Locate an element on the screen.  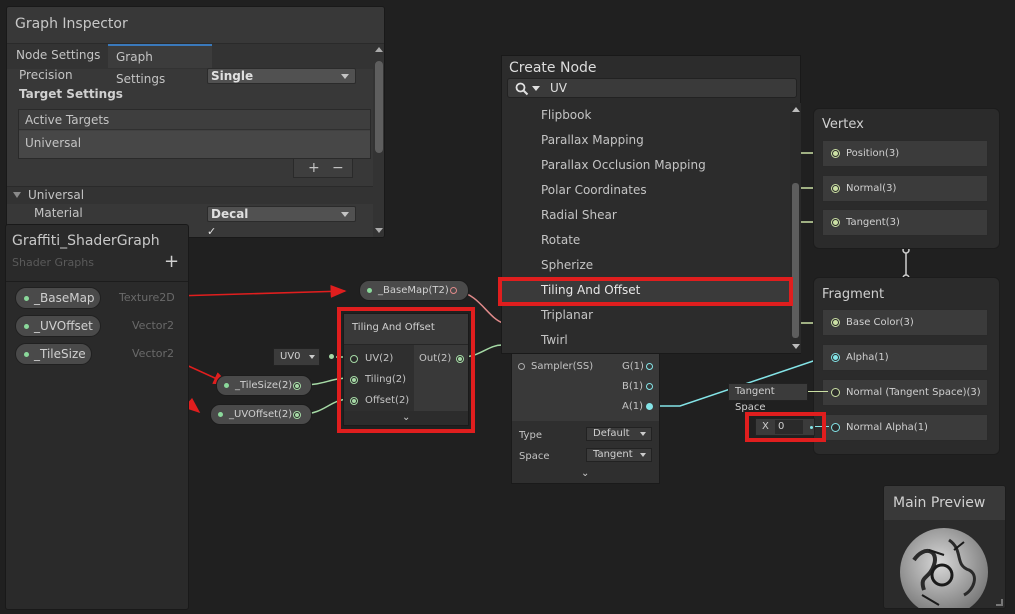
b-port-icon is located at coordinates (649, 386).